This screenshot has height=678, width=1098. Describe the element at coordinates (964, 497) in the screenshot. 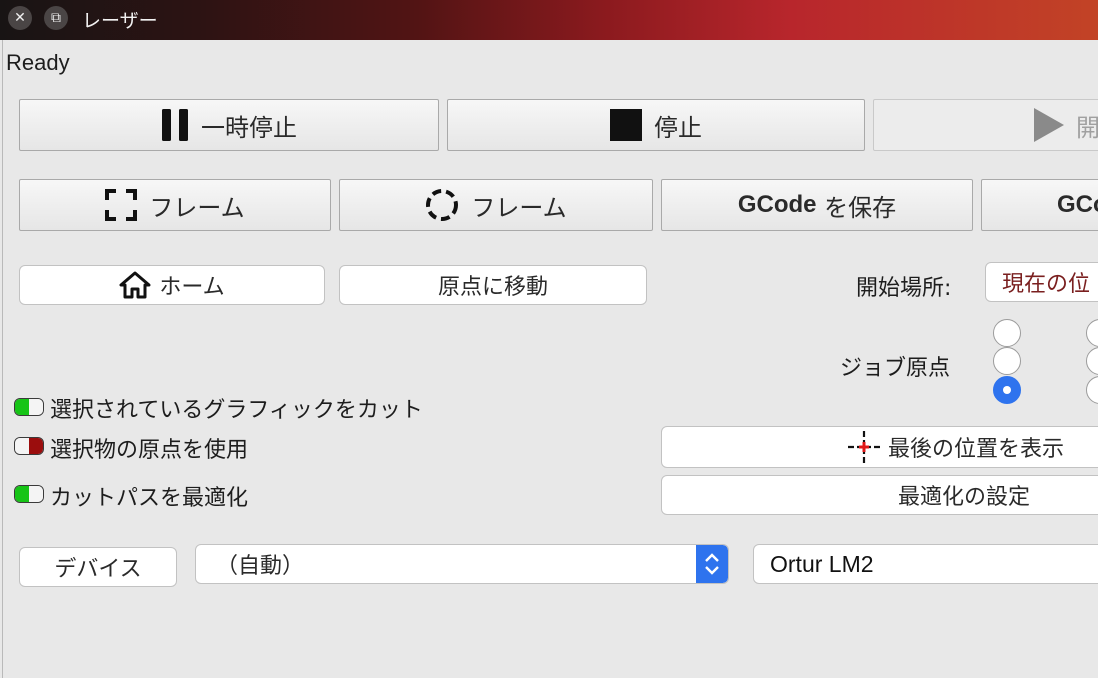

I see `optimization-settings-label: 最適化の設定` at that location.